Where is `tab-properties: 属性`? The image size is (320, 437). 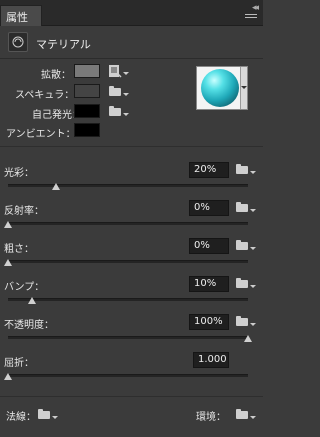
tab-properties: 属性 is located at coordinates (21, 15).